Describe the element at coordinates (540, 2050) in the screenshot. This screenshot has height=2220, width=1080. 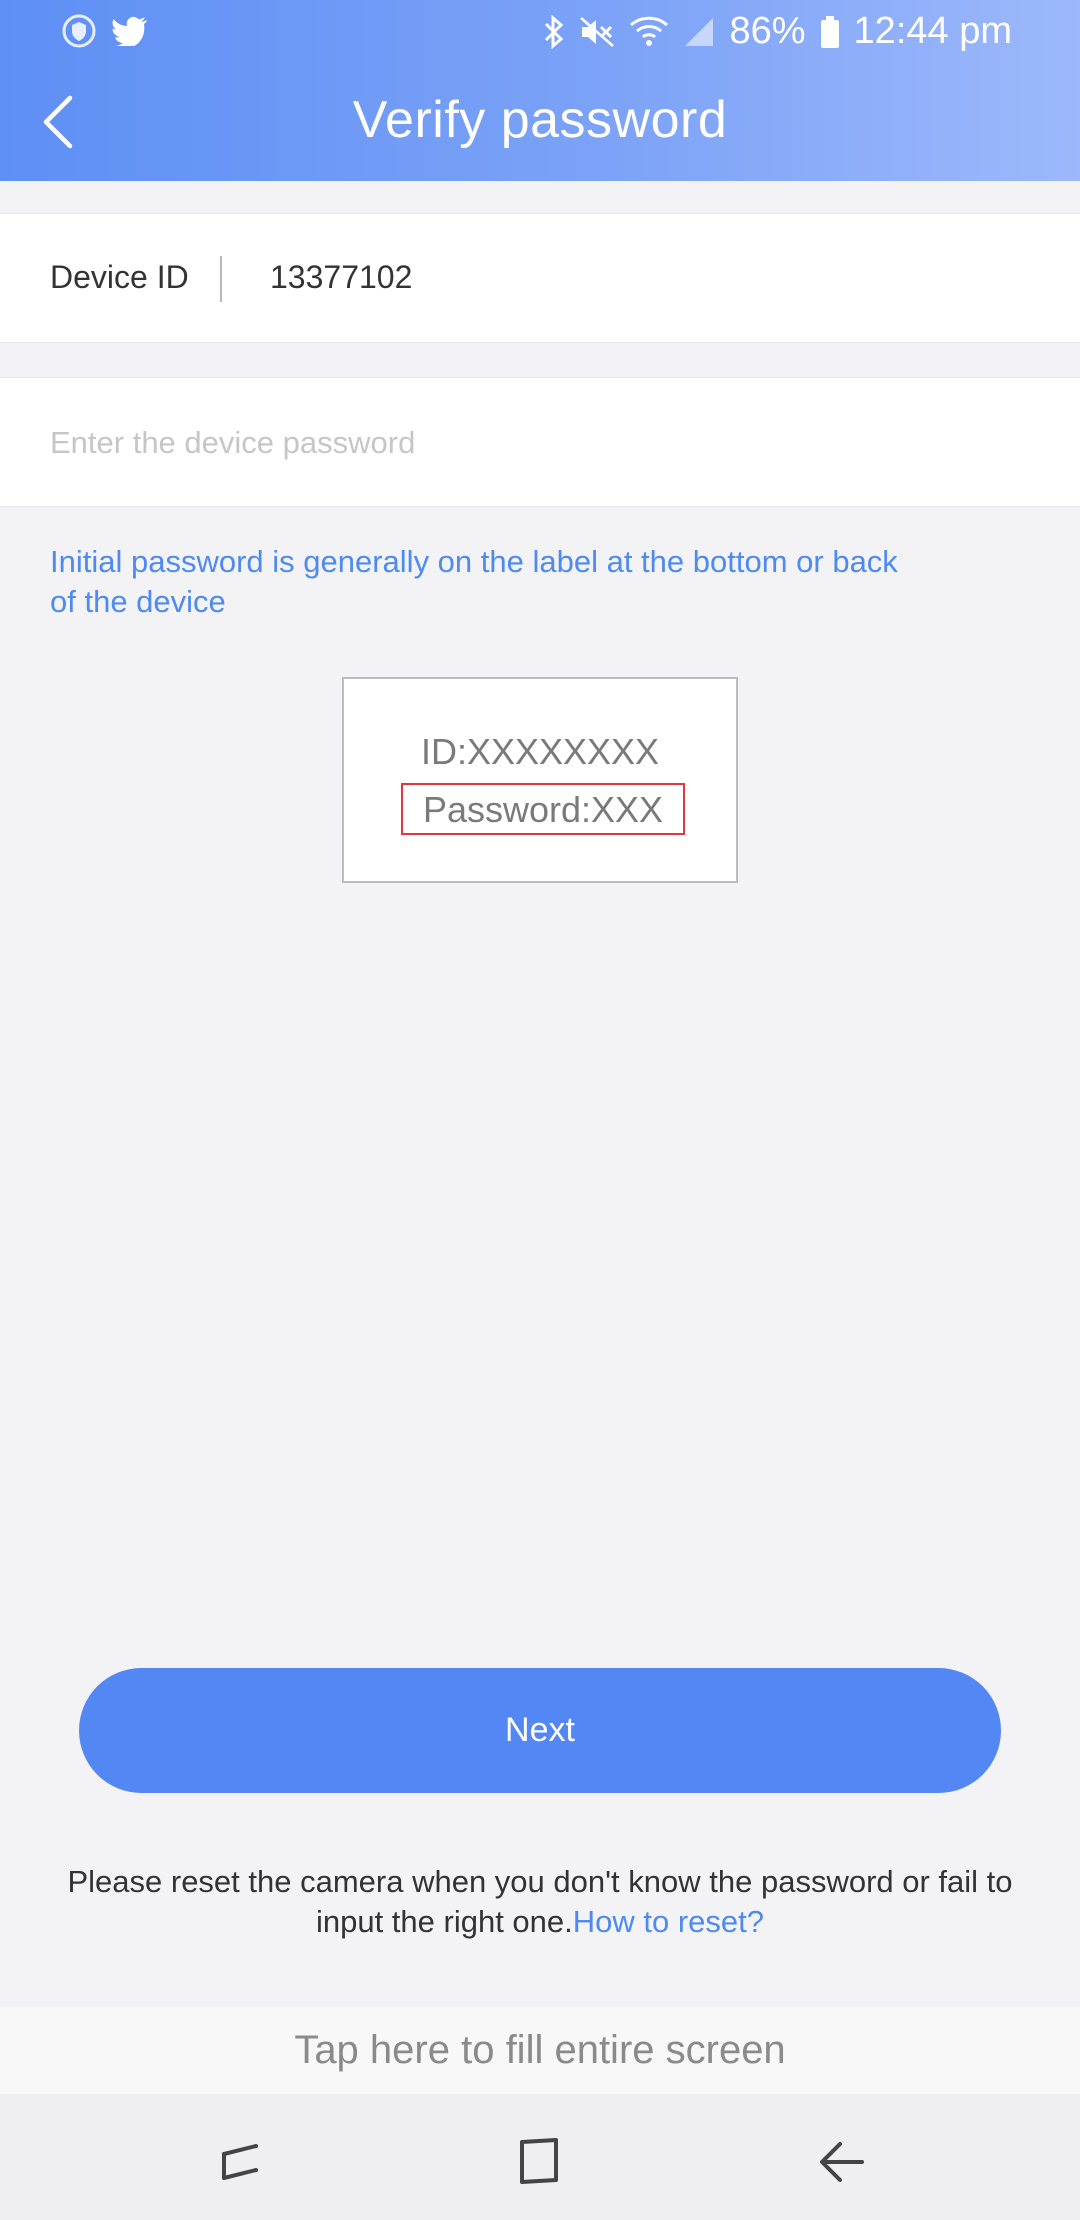
I see `fill-screen-bar: Tap here to fill entire screen` at that location.